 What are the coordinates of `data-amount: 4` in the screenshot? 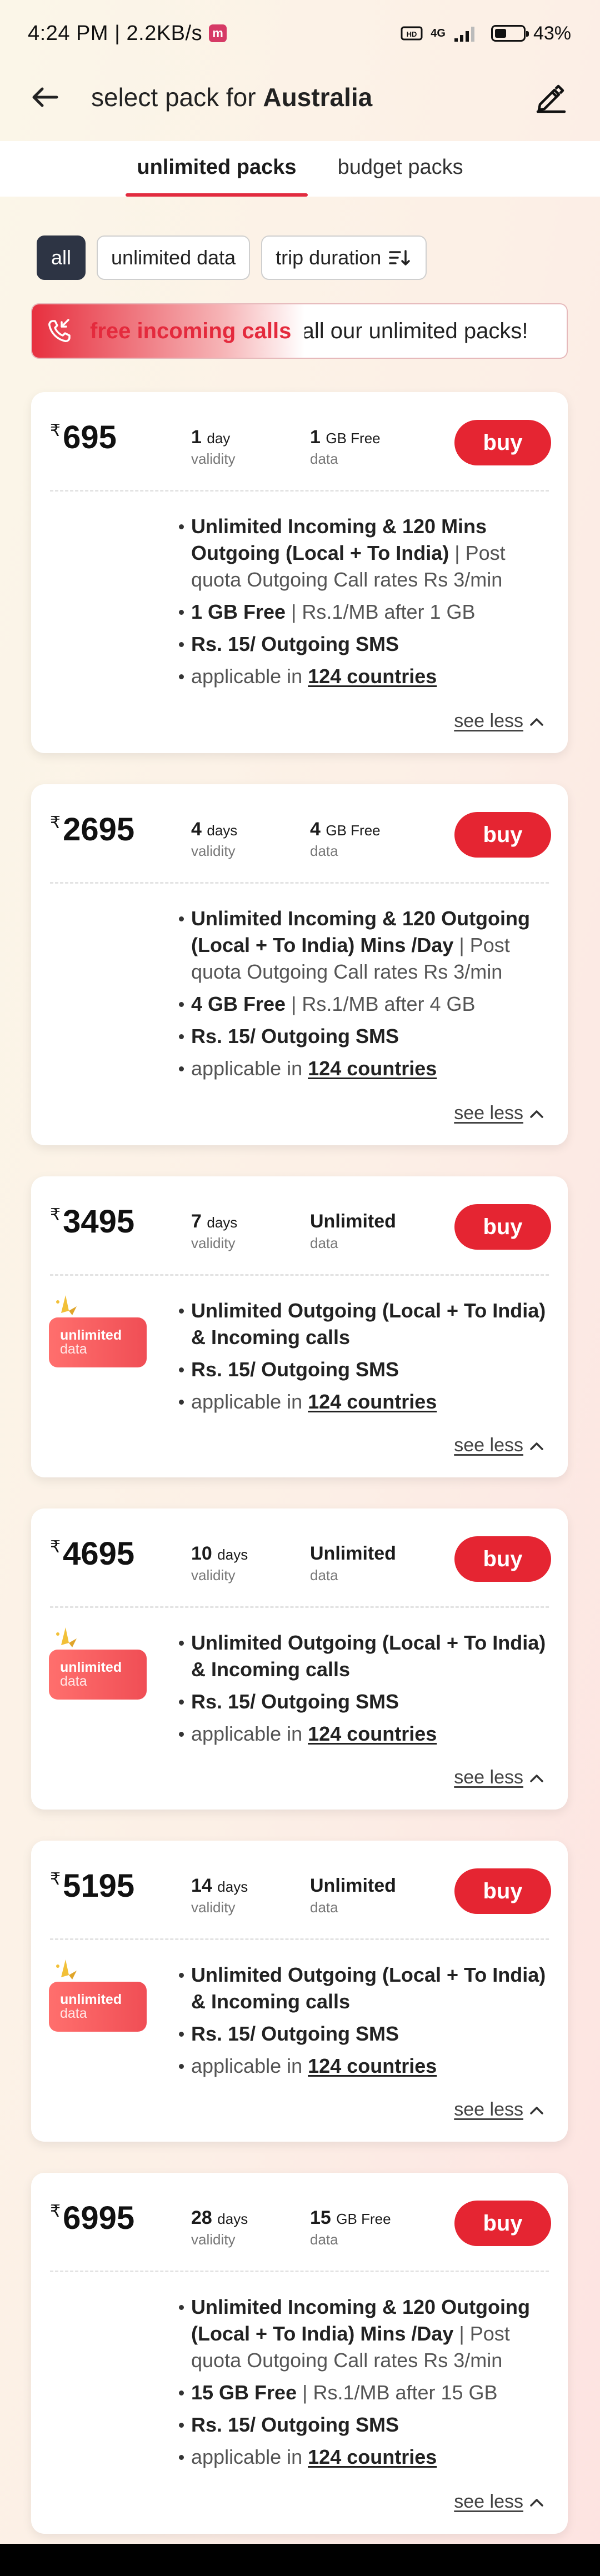 It's located at (315, 829).